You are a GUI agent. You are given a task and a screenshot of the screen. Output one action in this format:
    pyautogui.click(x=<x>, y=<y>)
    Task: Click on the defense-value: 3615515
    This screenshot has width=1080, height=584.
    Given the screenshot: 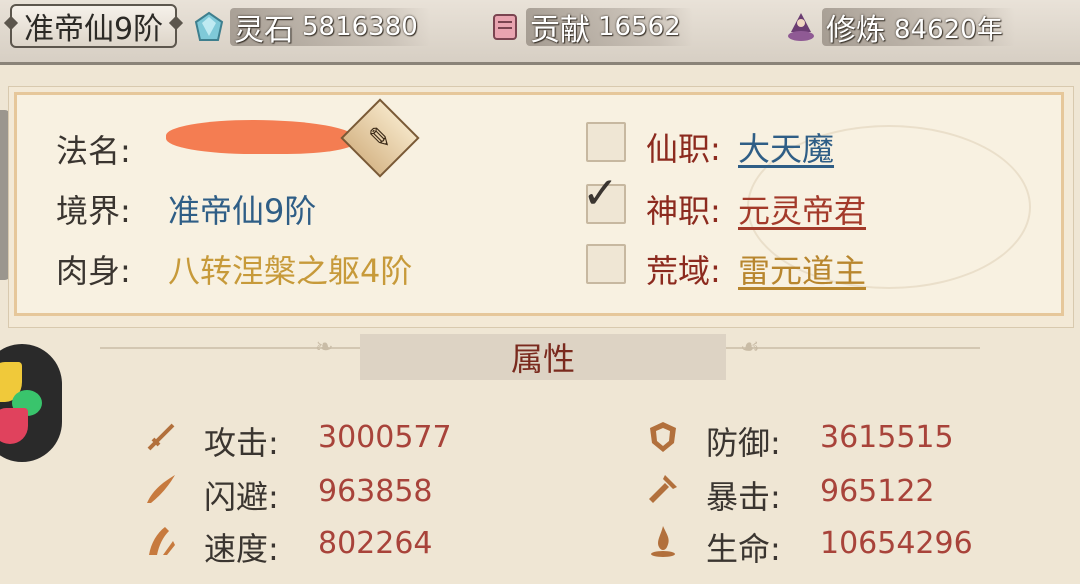 What is the action you would take?
    pyautogui.click(x=887, y=437)
    